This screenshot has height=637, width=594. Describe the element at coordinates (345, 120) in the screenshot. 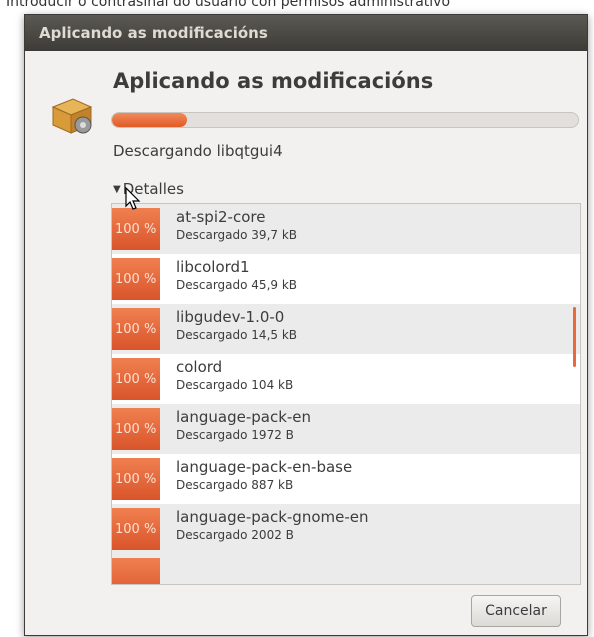

I see `progress-bar` at that location.